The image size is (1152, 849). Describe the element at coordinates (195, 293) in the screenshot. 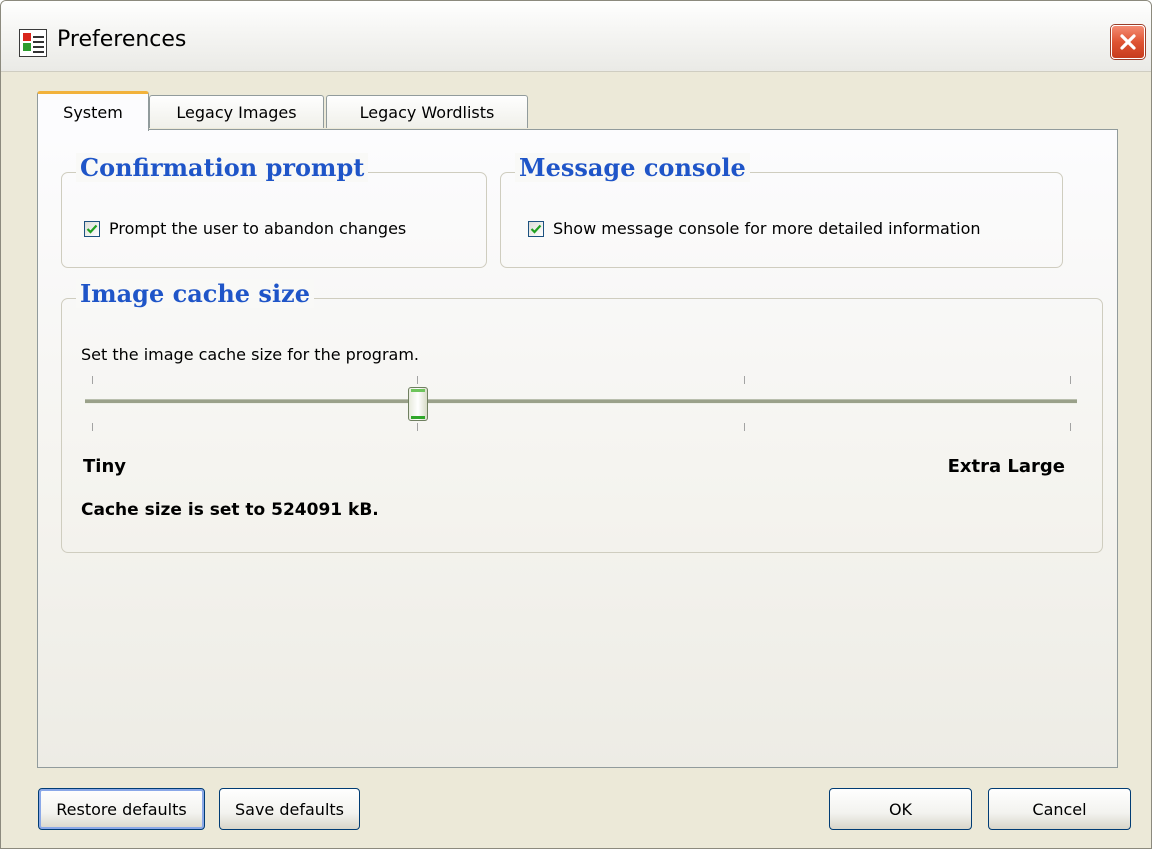

I see `image-cache-title: Image cache size` at that location.